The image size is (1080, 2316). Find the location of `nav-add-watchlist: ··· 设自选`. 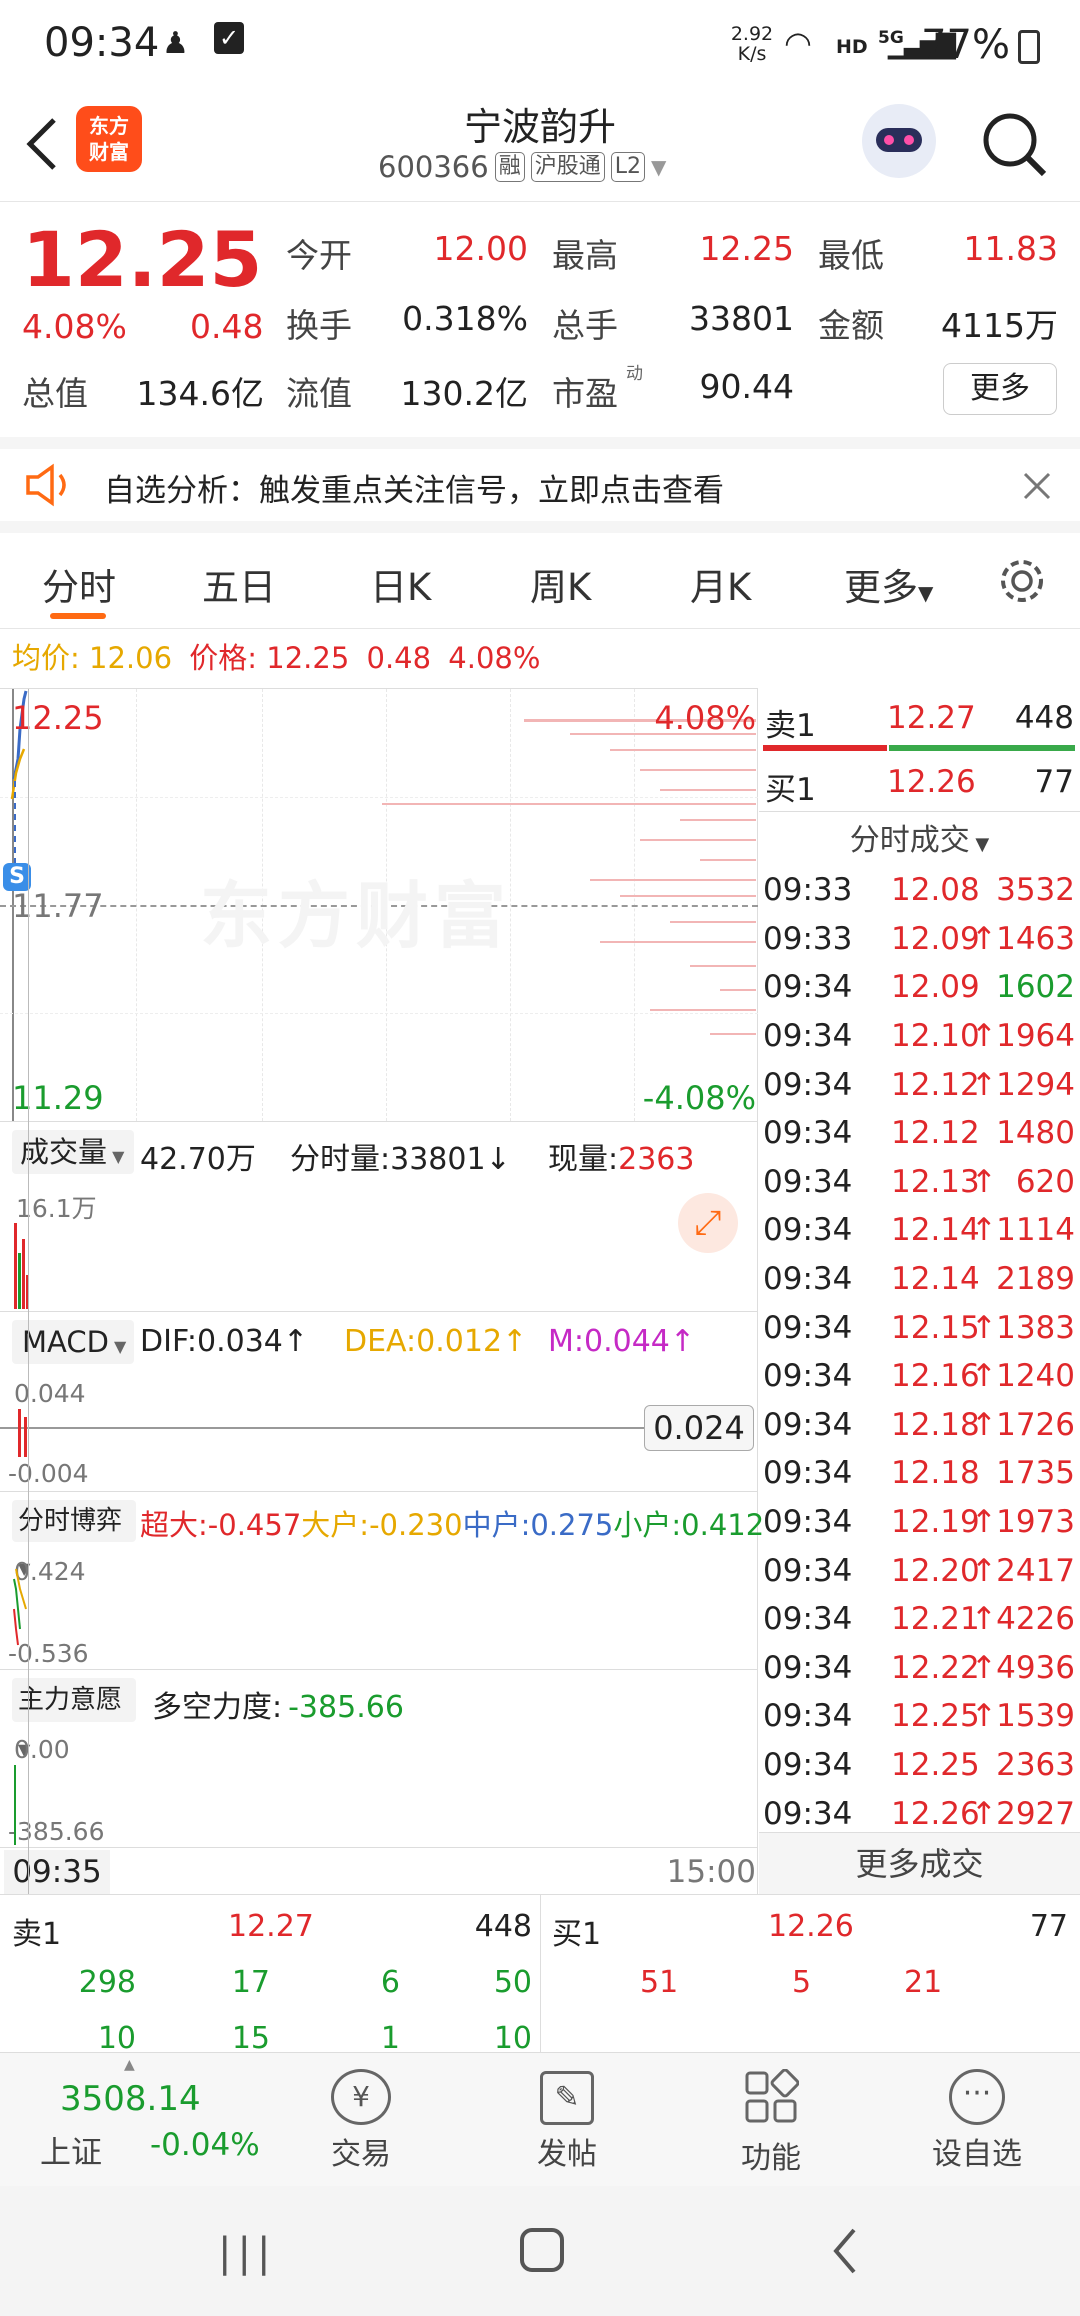

nav-add-watchlist: ··· 设自选 is located at coordinates (977, 2123).